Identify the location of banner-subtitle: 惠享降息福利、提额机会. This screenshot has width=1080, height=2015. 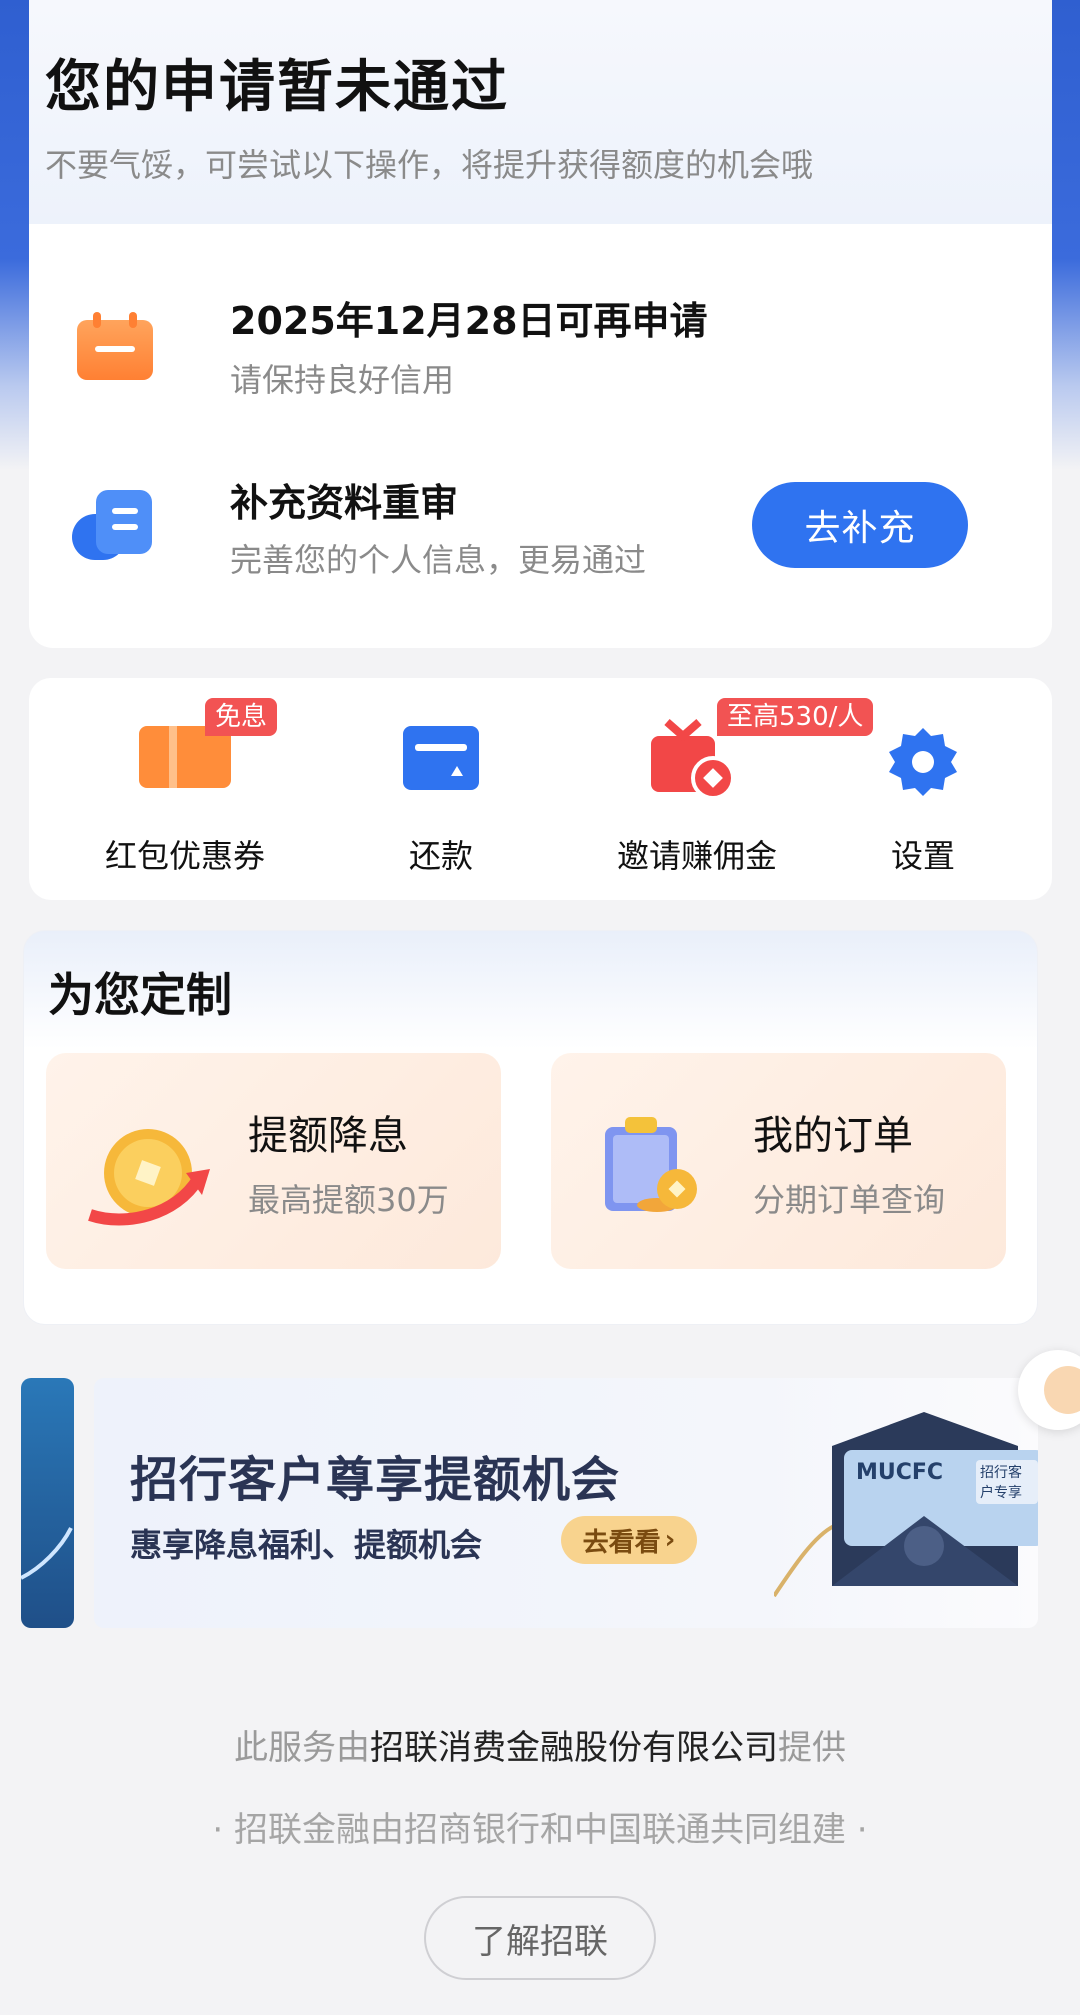
(306, 1545).